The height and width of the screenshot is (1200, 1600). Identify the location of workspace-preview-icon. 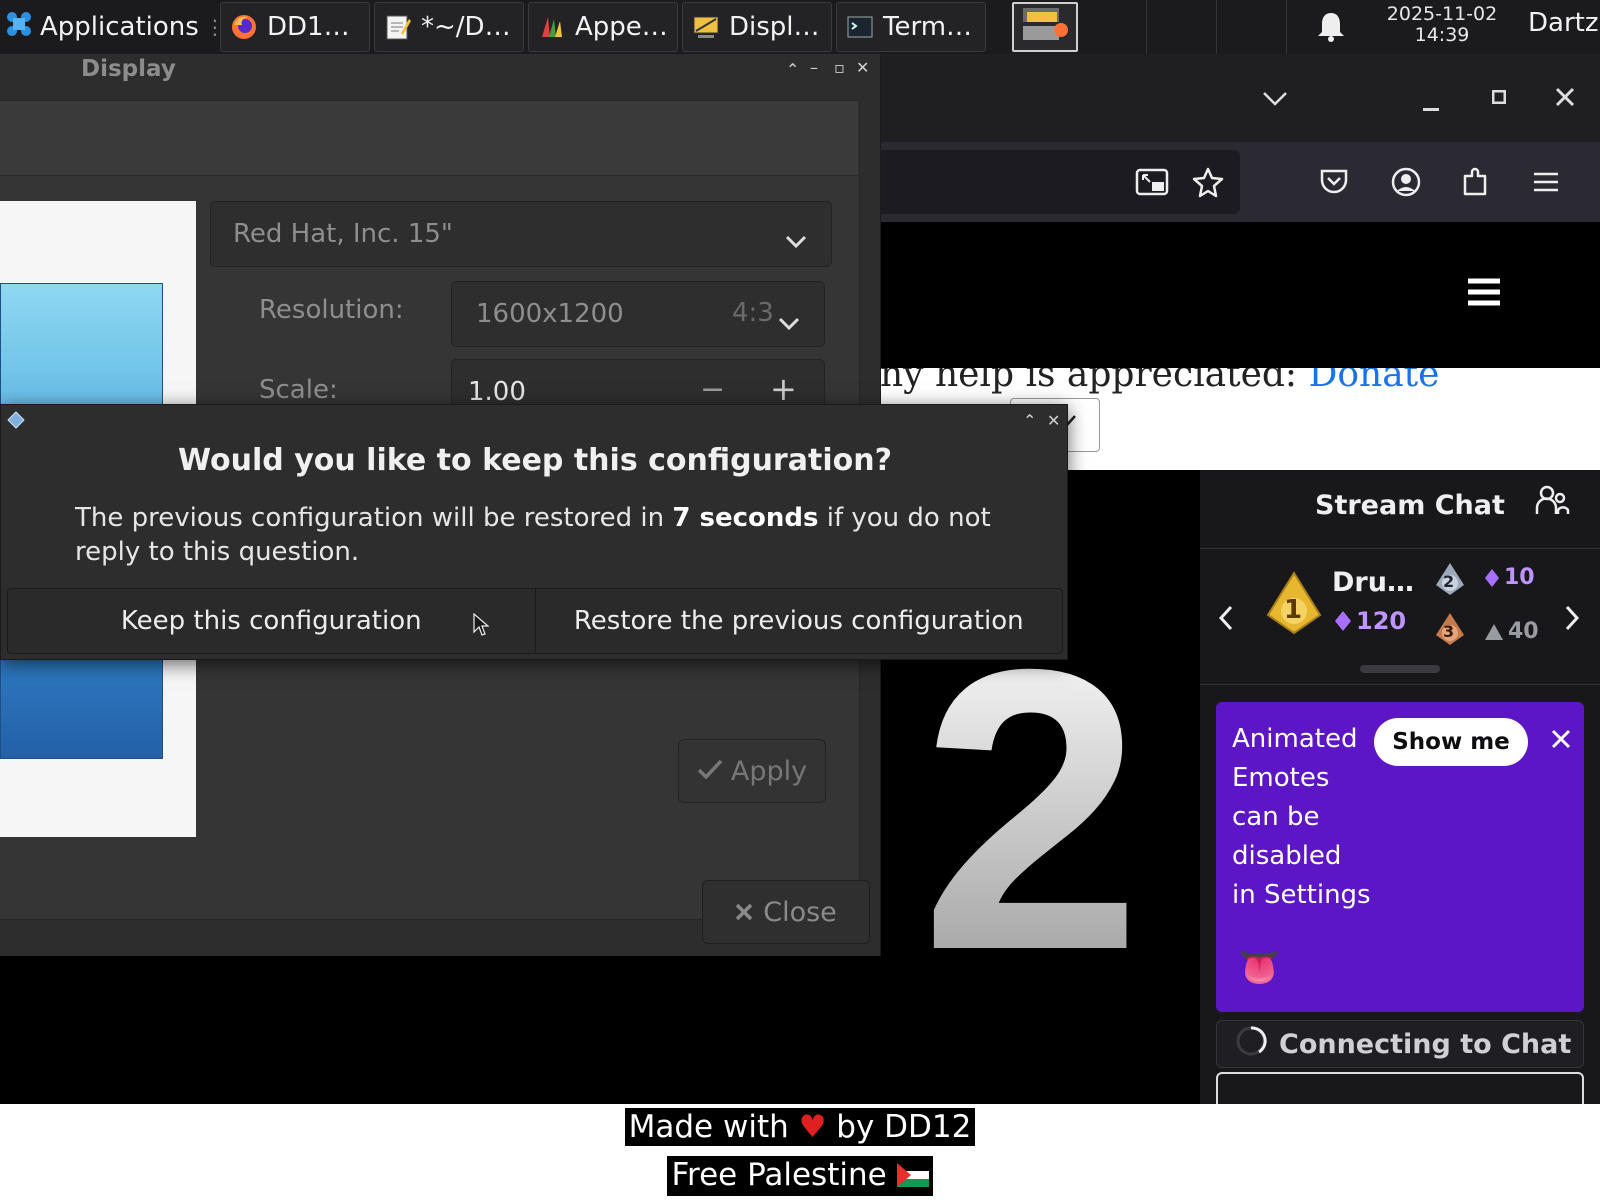
(1045, 27).